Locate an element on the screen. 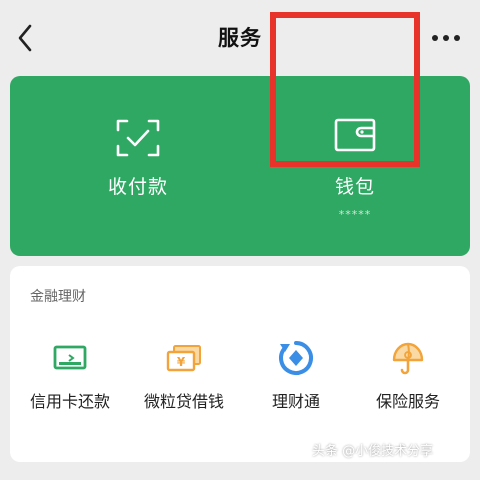 This screenshot has height=480, width=480. page-title: 服务 is located at coordinates (240, 38).